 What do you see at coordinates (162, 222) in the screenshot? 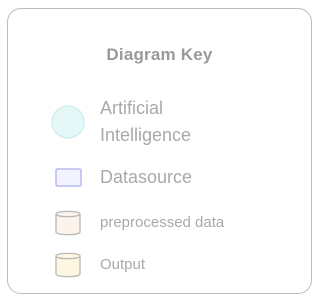
I see `legend-label-preprocessed-data: preprocessed data` at bounding box center [162, 222].